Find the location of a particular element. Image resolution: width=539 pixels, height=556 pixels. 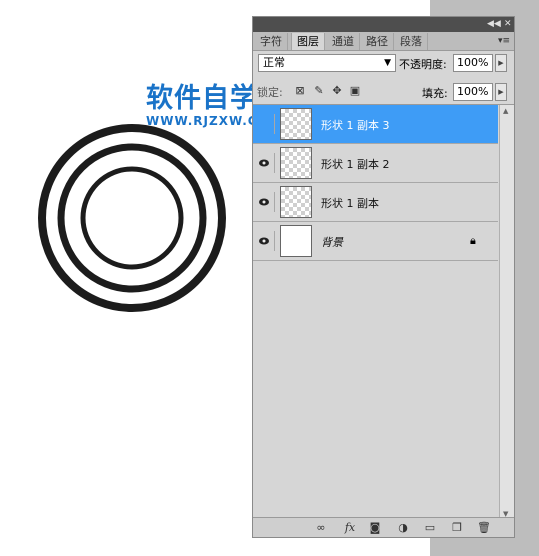

blend-mode-select: 正常 ▼ is located at coordinates (327, 63).